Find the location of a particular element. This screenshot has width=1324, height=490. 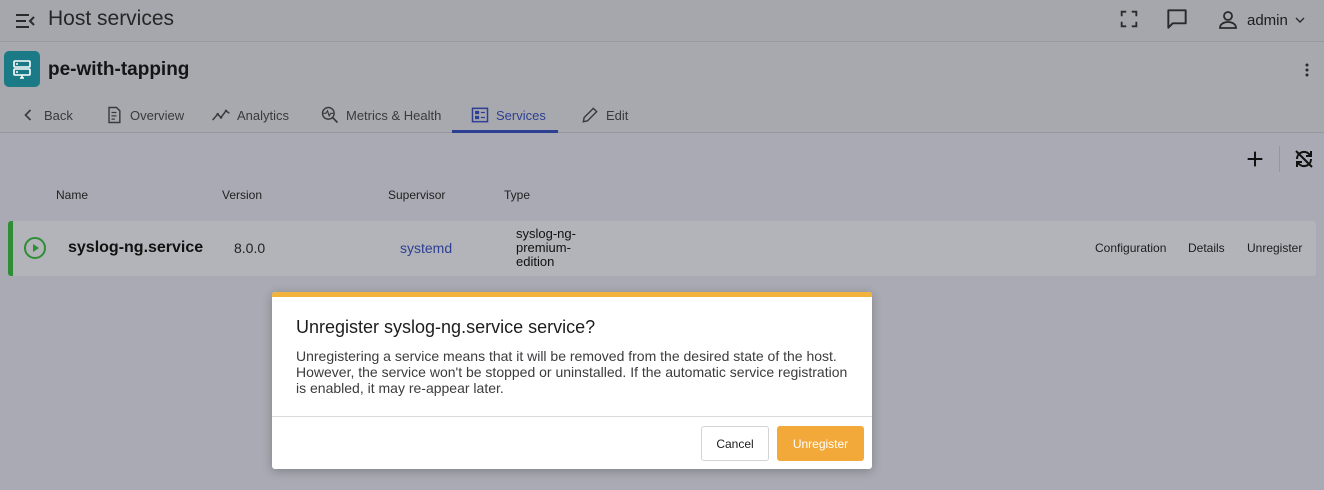

tab-metrics-health: Metrics & Health is located at coordinates (380, 115).